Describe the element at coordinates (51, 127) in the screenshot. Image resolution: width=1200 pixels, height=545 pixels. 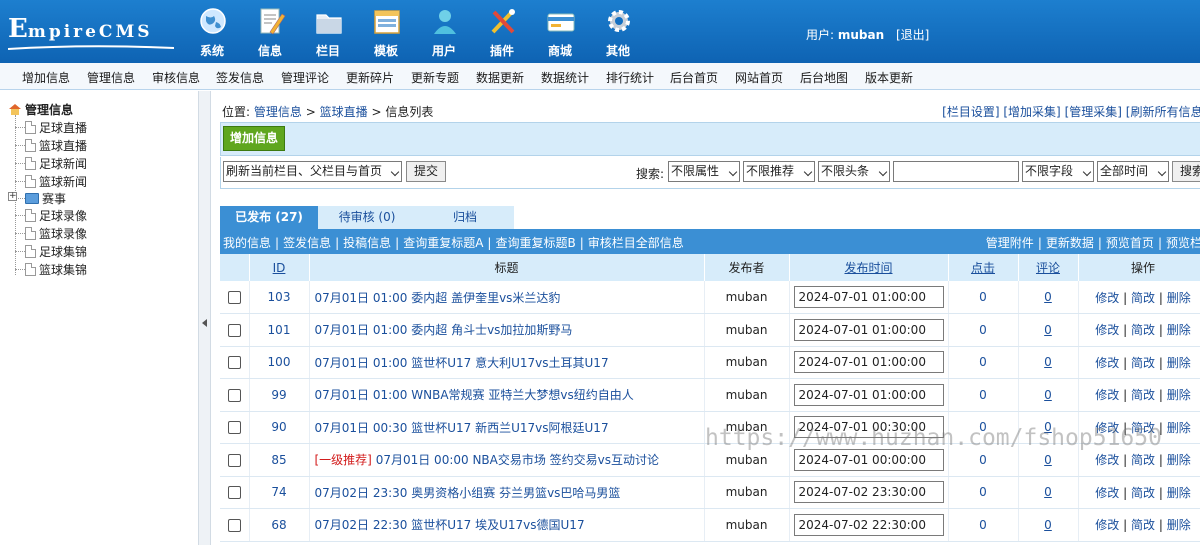
I see `tree-item: 足球直播` at that location.